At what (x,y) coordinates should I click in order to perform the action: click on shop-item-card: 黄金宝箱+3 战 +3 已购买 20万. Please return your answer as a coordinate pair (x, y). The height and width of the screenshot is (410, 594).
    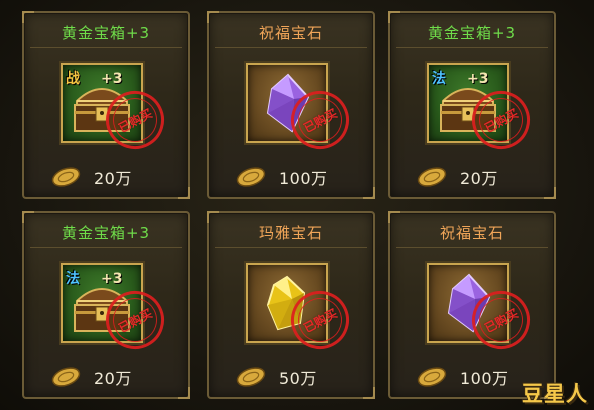
    Looking at the image, I should click on (106, 105).